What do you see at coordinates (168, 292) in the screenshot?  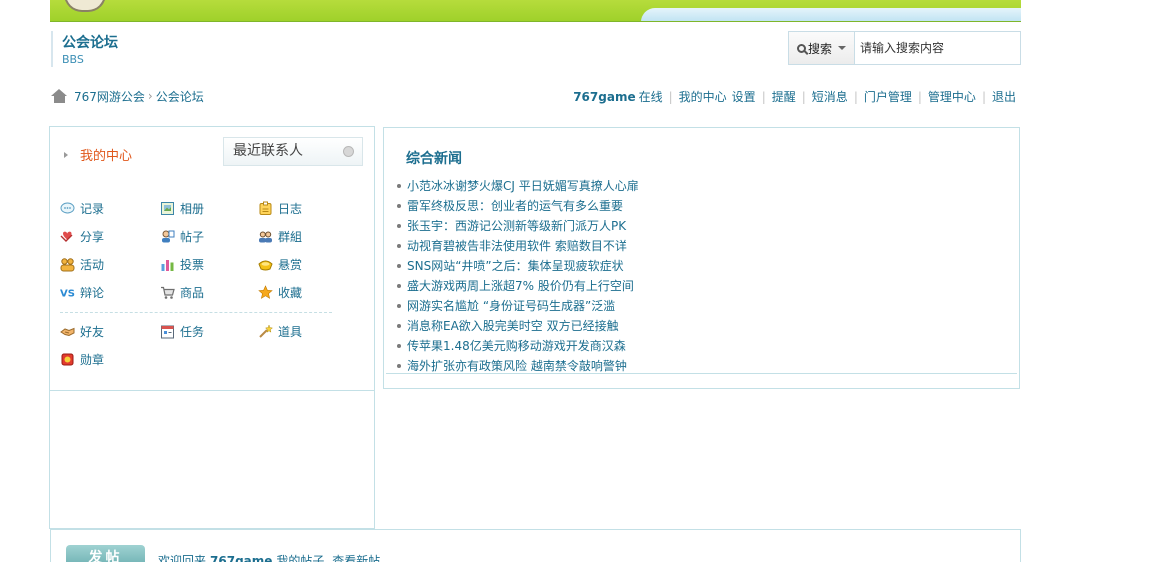 I see `cart-icon` at bounding box center [168, 292].